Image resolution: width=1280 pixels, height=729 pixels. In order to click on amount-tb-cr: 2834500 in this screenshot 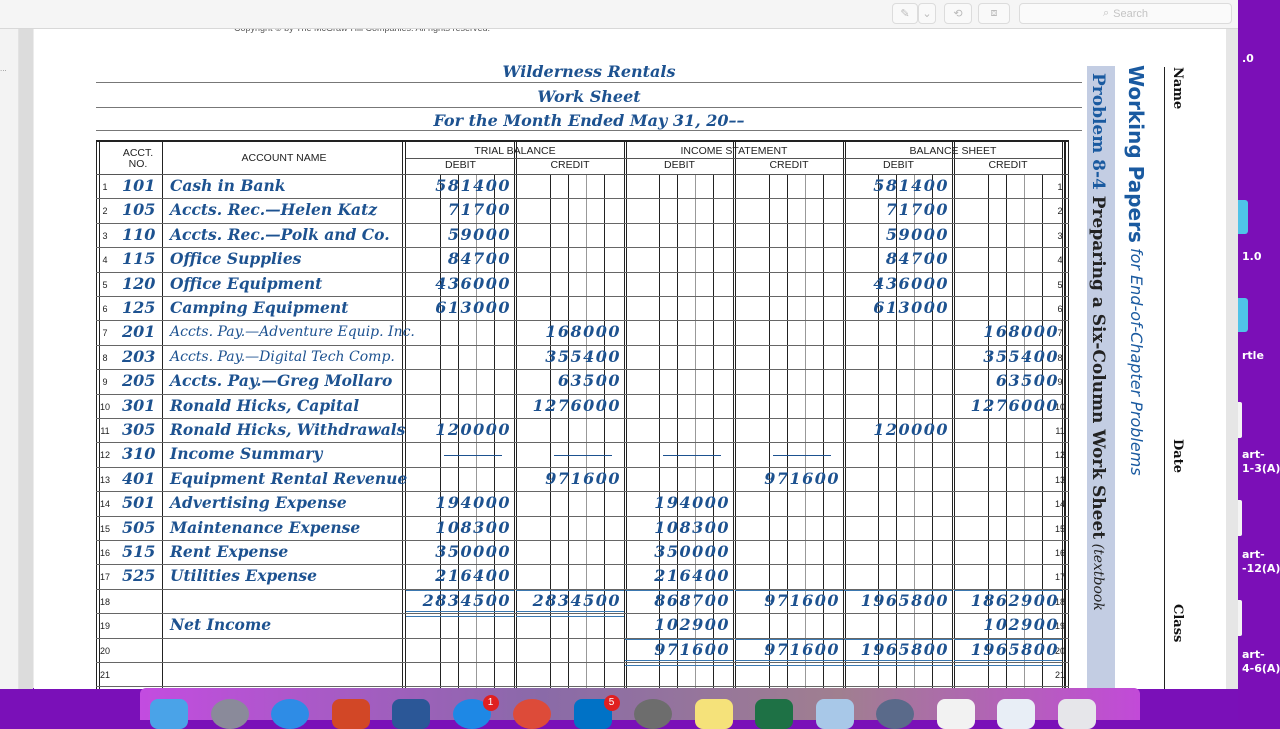, I will do `click(576, 600)`.